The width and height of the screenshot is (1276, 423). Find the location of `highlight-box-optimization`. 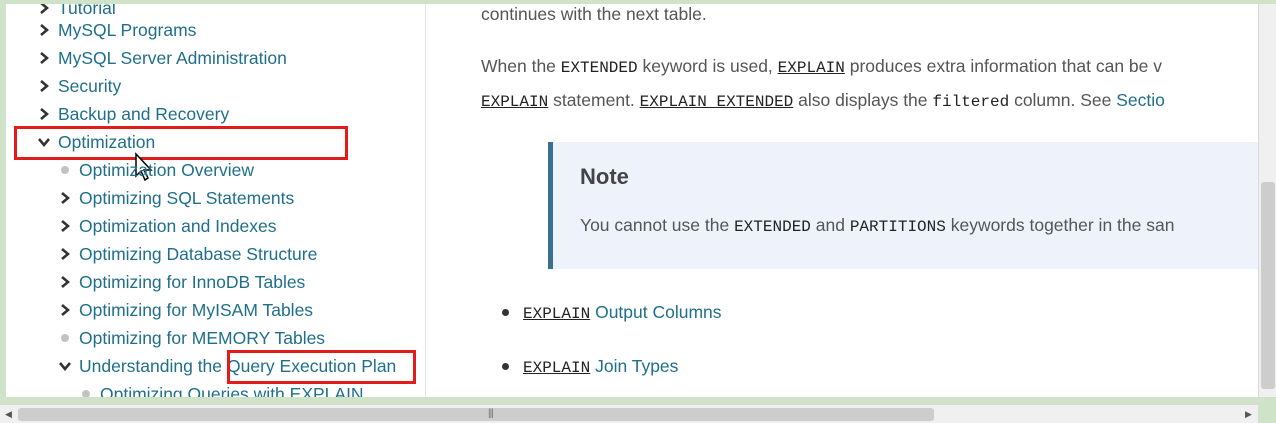

highlight-box-optimization is located at coordinates (181, 143).